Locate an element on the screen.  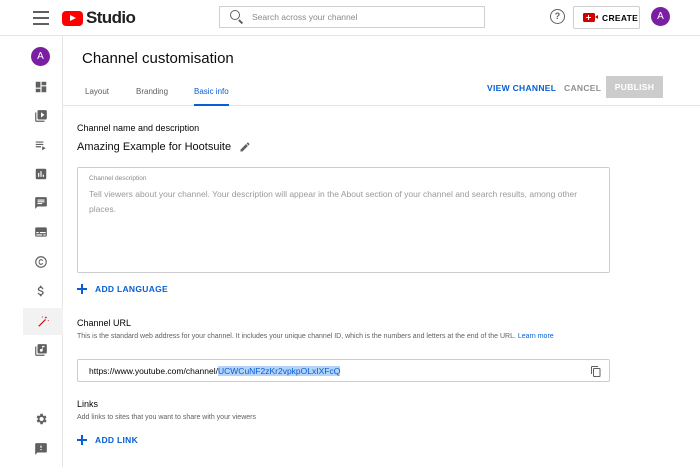
top-bar: Studio ? CREATE A is located at coordinates (350, 18).